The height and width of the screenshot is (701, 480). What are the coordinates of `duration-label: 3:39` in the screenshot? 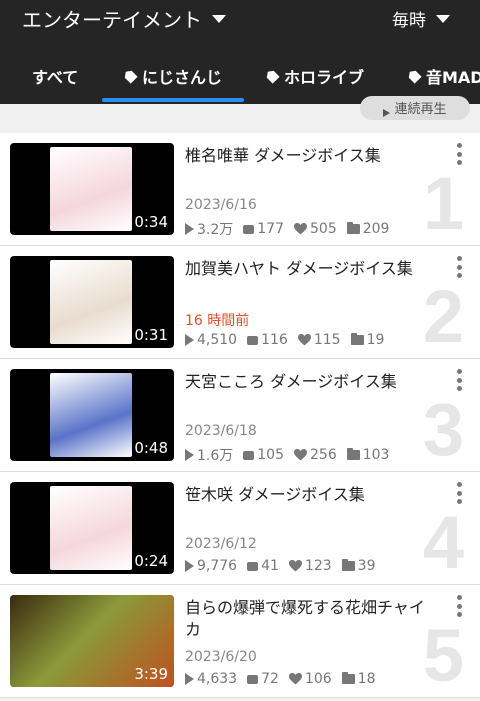 It's located at (151, 674).